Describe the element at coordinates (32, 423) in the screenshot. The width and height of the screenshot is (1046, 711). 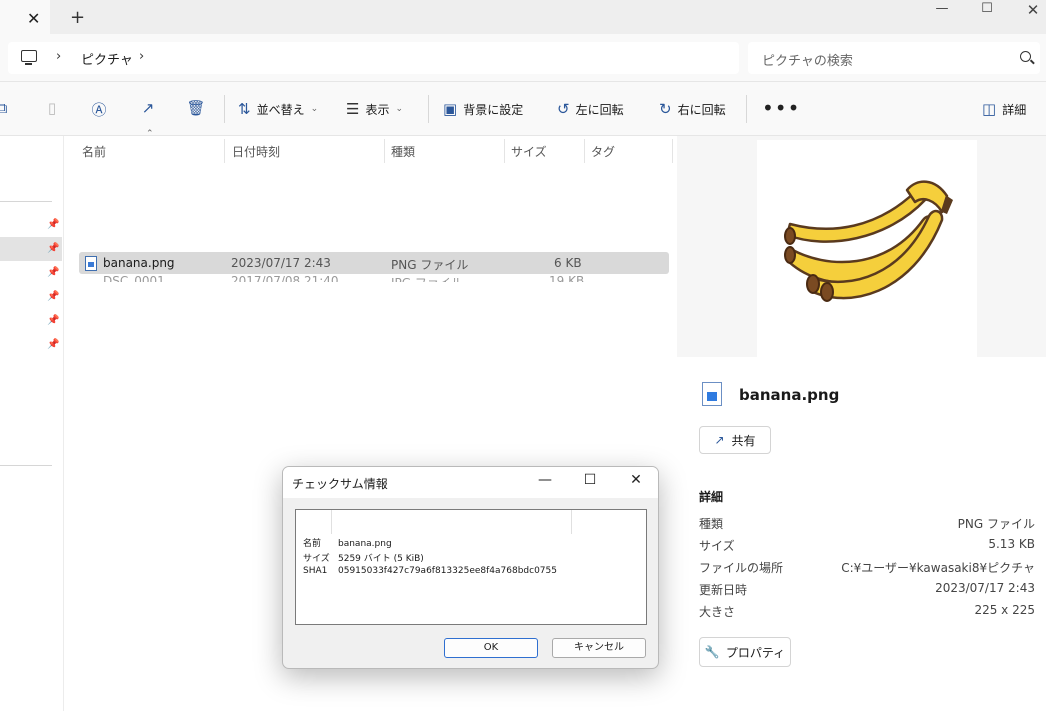
I see `navigation-pane: 📌 📌 📌 📌 📌 📌` at that location.